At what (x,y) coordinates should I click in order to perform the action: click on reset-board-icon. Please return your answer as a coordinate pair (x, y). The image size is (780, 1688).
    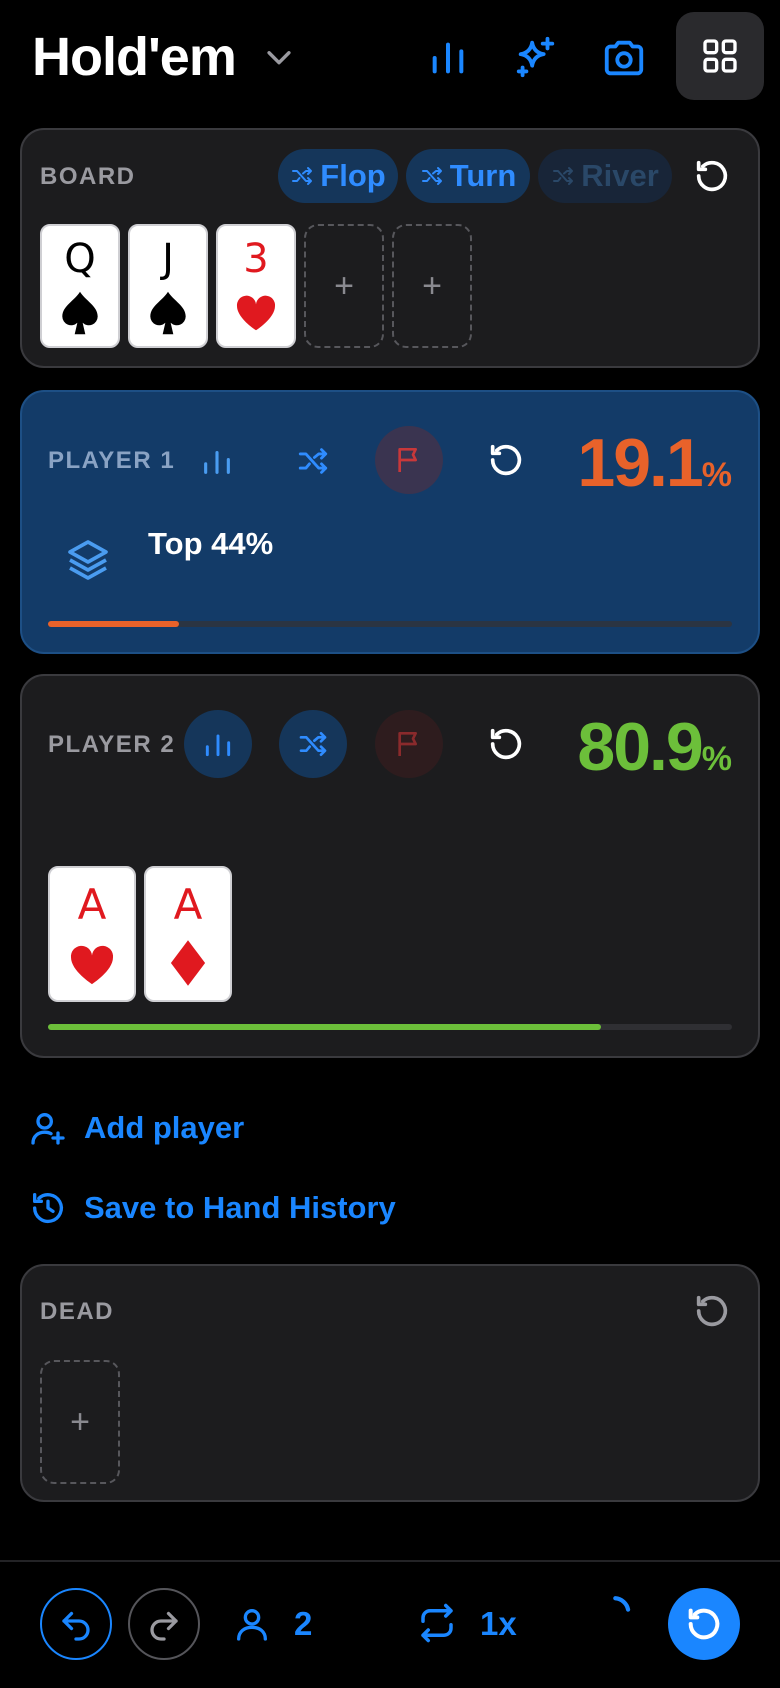
    Looking at the image, I should click on (712, 176).